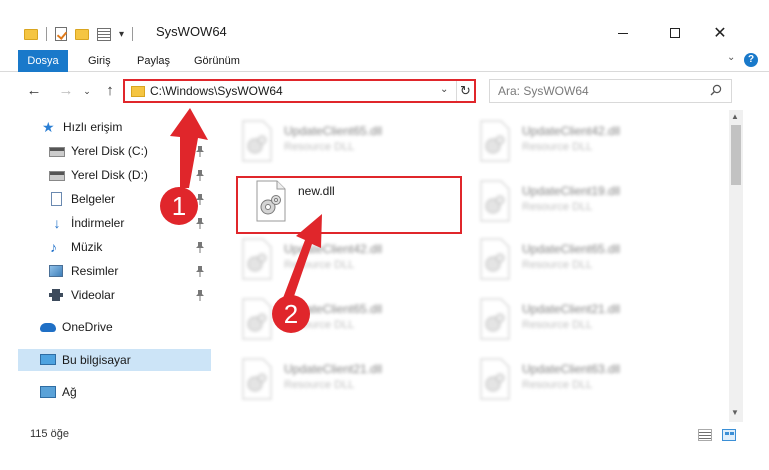 This screenshot has height=470, width=769. Describe the element at coordinates (720, 33) in the screenshot. I see `close-button: ✕` at that location.